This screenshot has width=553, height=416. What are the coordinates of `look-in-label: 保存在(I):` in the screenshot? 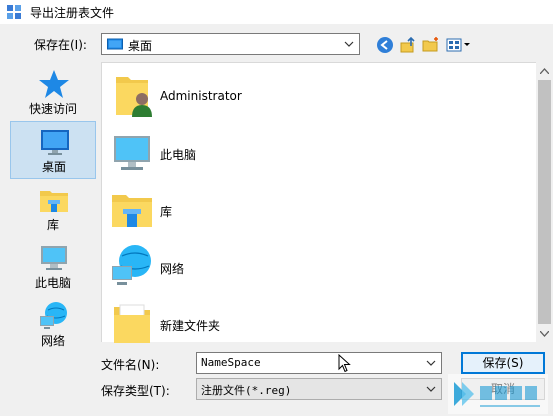 It's located at (60, 45).